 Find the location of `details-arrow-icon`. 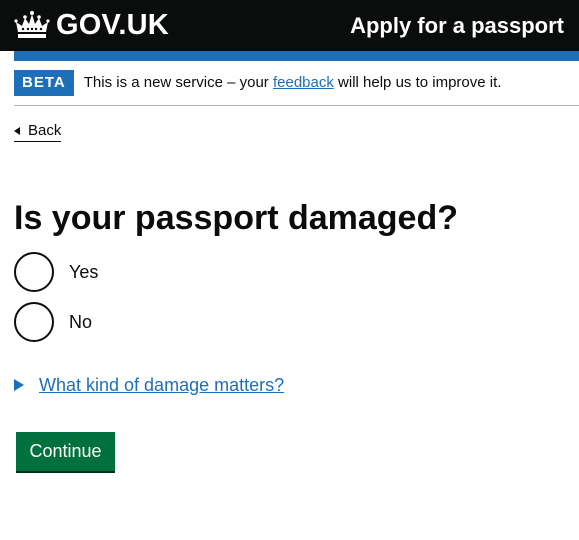

details-arrow-icon is located at coordinates (19, 385).